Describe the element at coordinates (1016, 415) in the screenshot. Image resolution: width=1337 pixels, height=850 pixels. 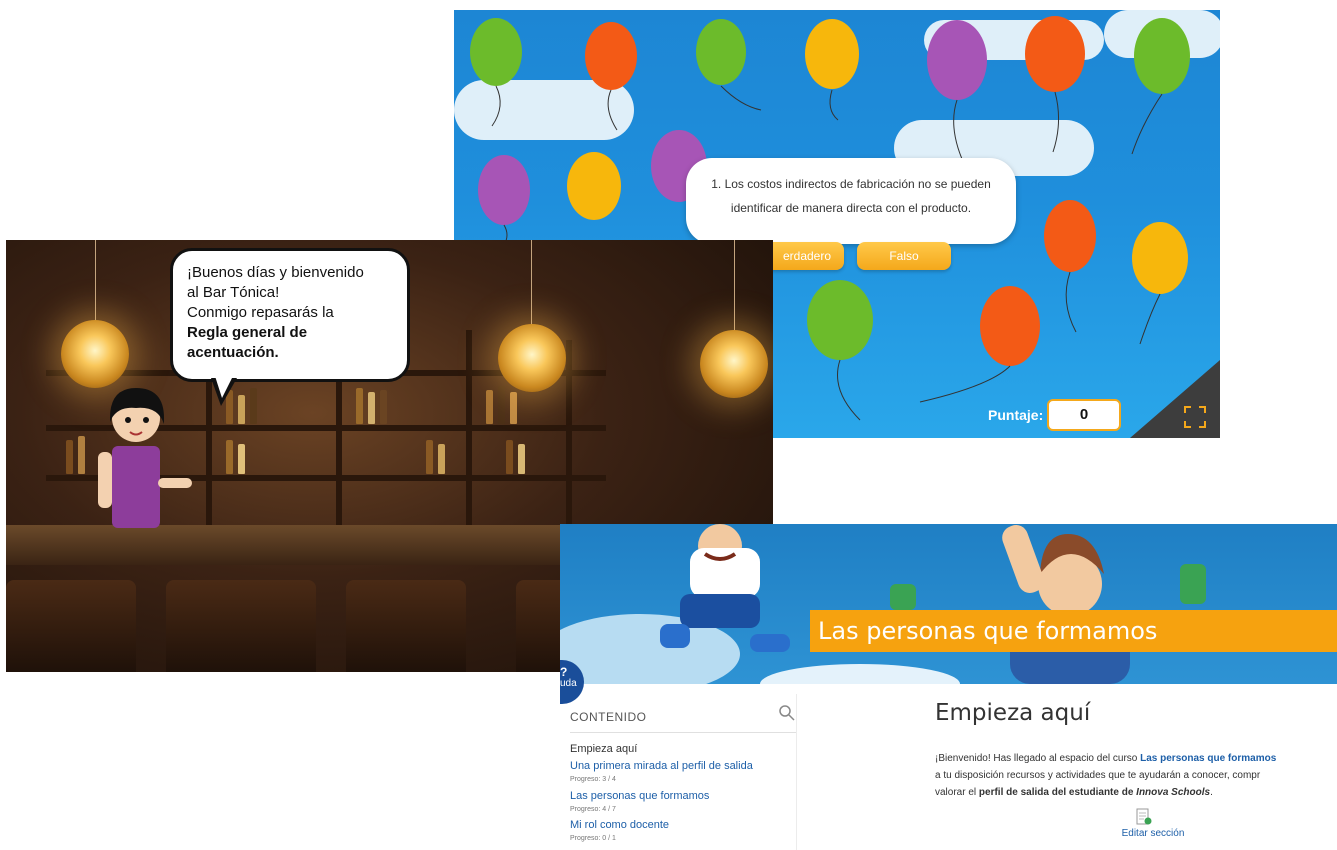
I see `score-label: Puntaje:` at that location.